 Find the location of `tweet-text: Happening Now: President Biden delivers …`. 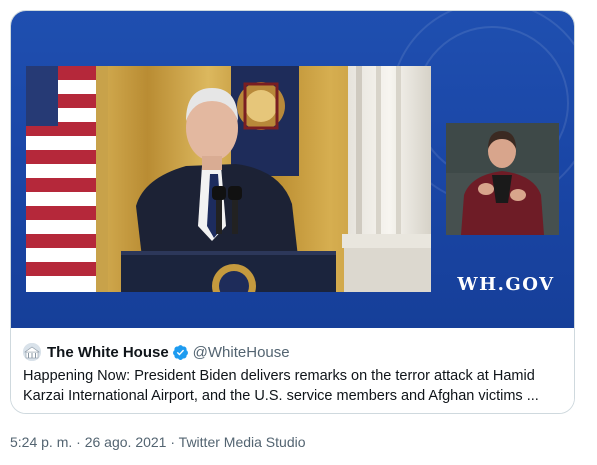

tweet-text: Happening Now: President Biden delivers … is located at coordinates (281, 386).